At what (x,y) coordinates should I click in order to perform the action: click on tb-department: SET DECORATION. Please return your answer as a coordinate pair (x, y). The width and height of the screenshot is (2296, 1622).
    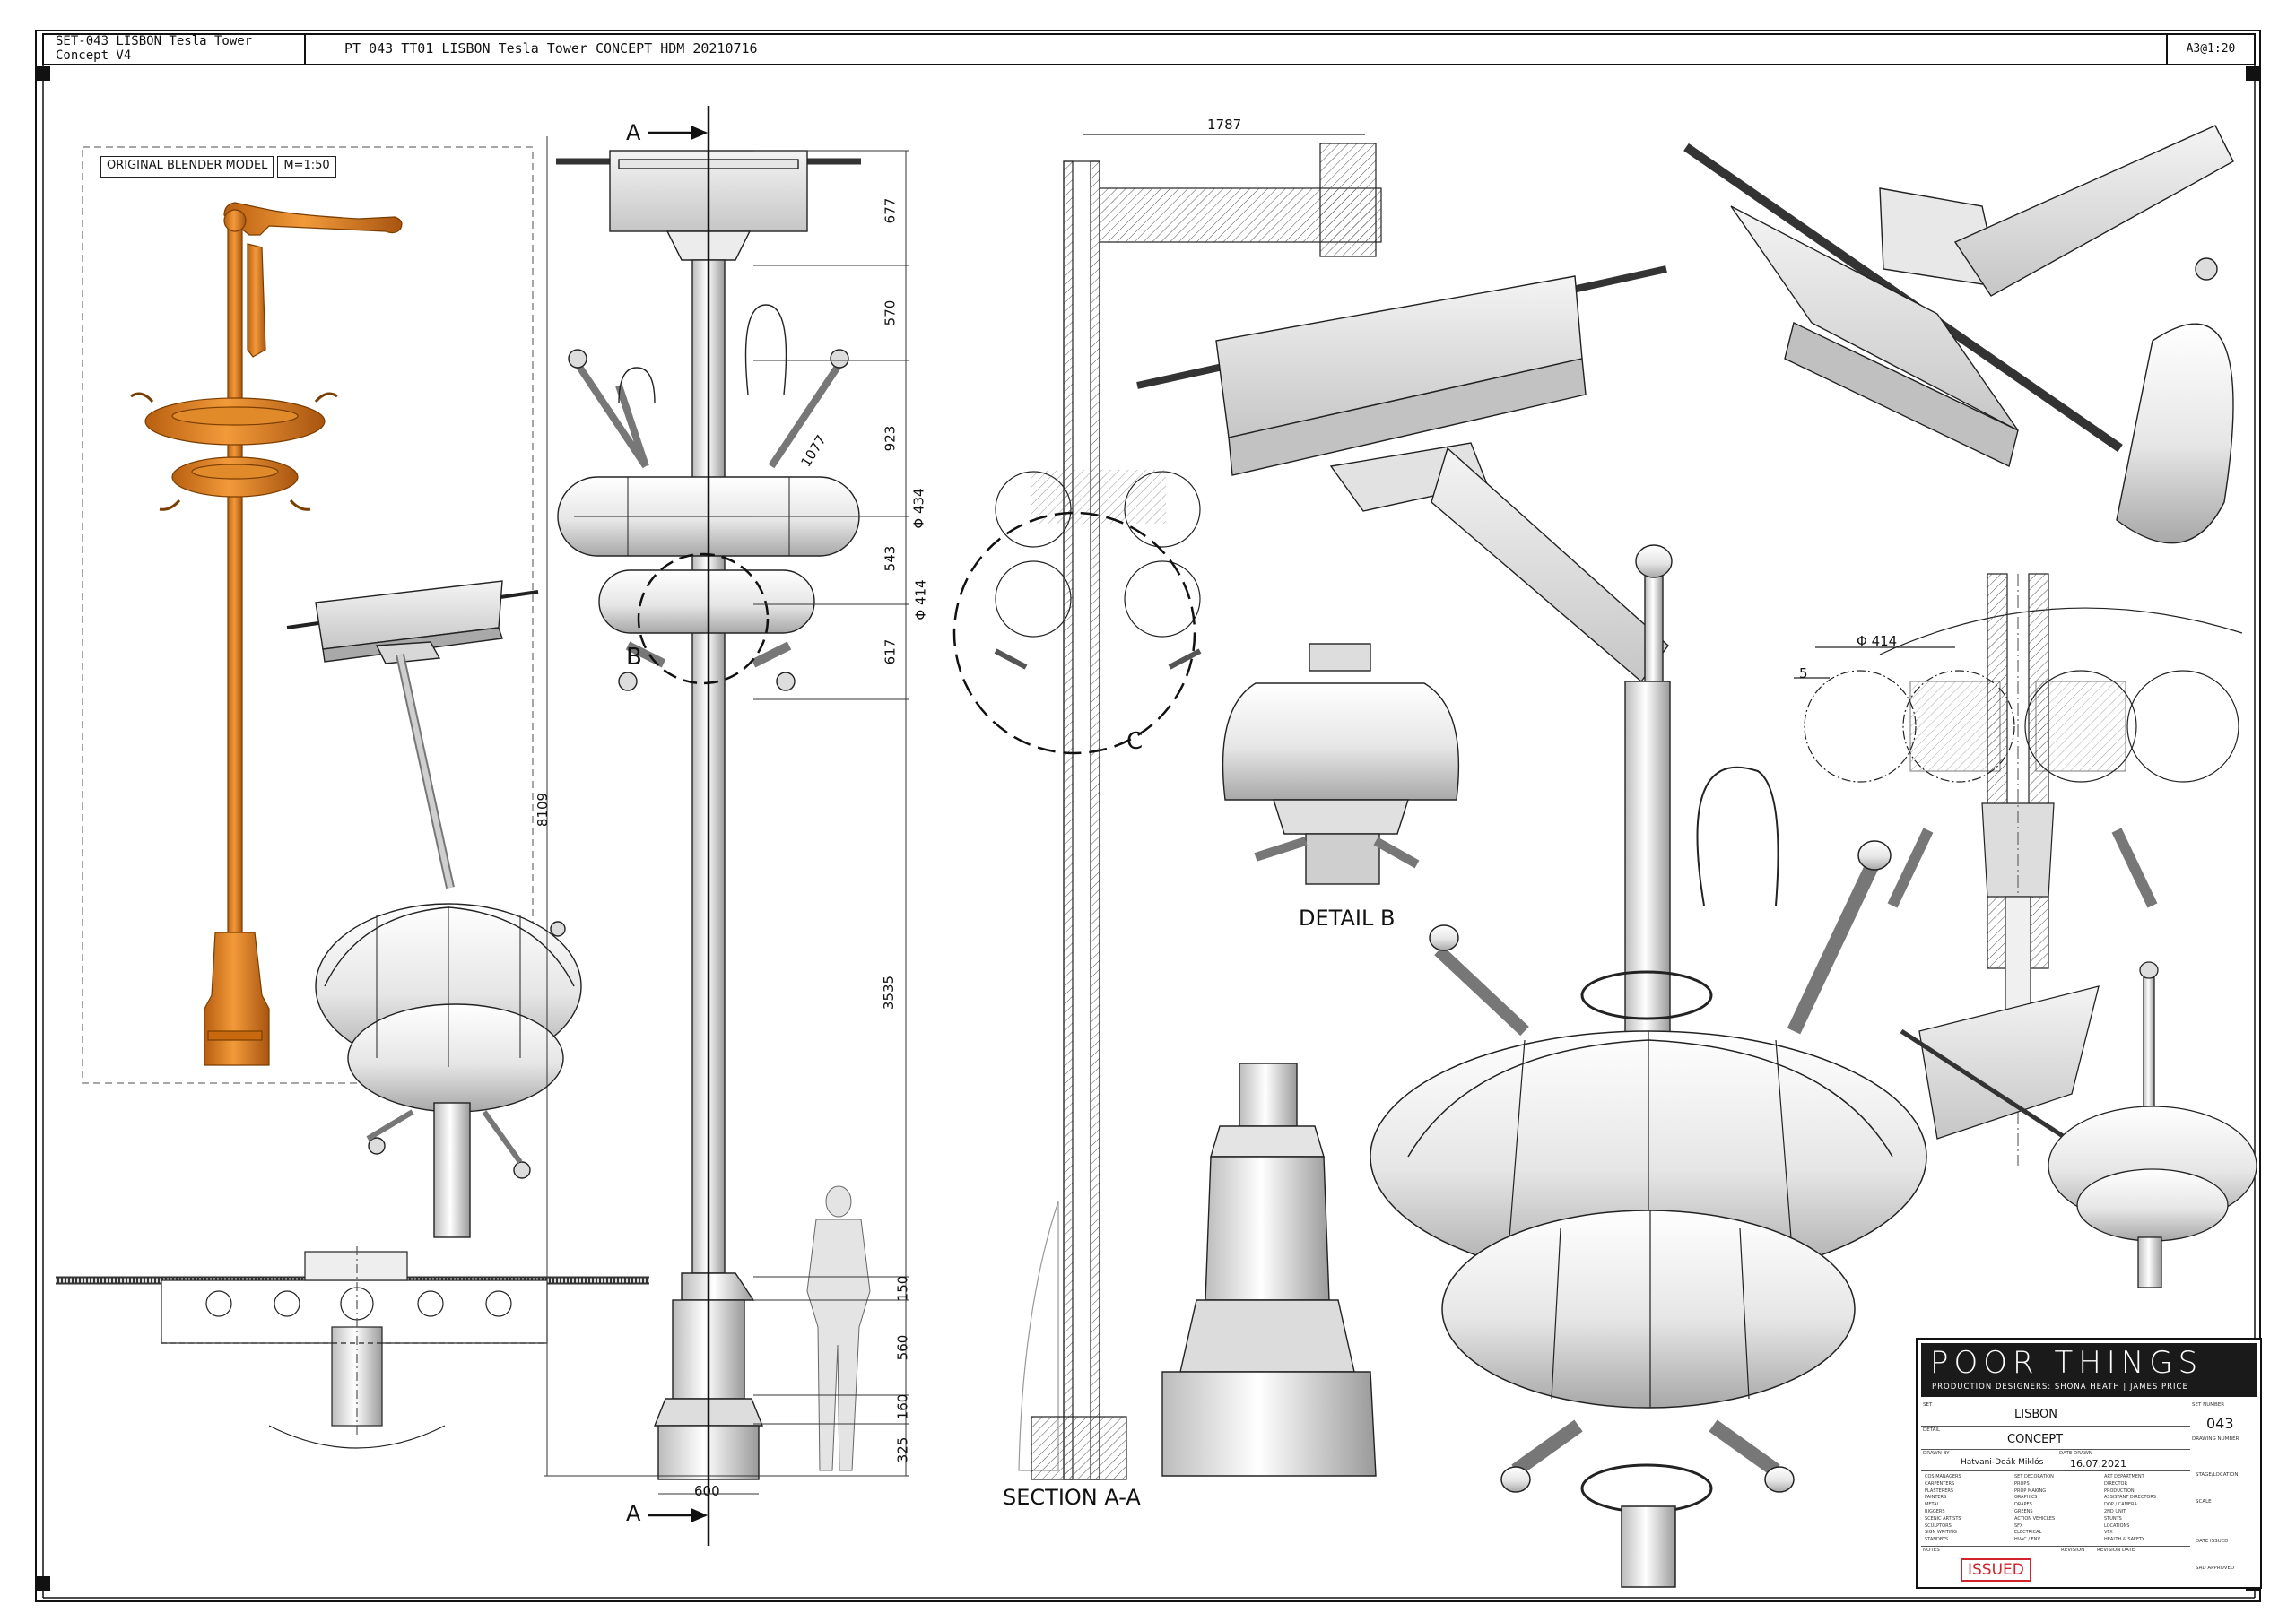
    Looking at the image, I should click on (2034, 1476).